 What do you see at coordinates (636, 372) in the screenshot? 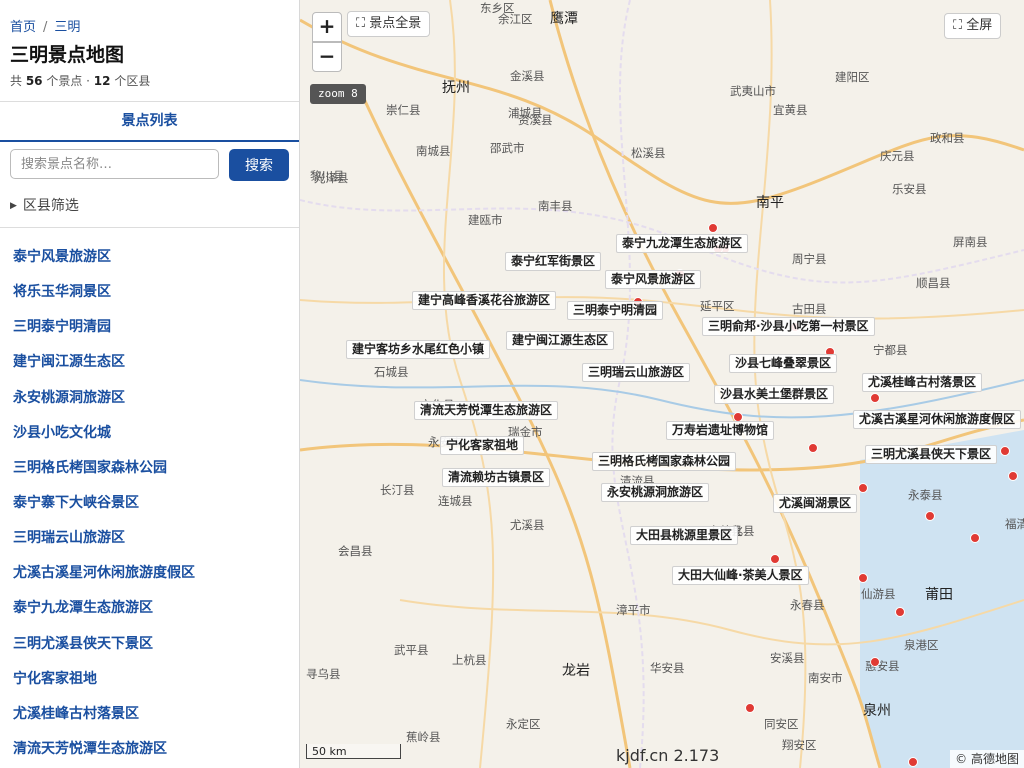
I see `spot-map-label: 三明瑞云山旅游区` at bounding box center [636, 372].